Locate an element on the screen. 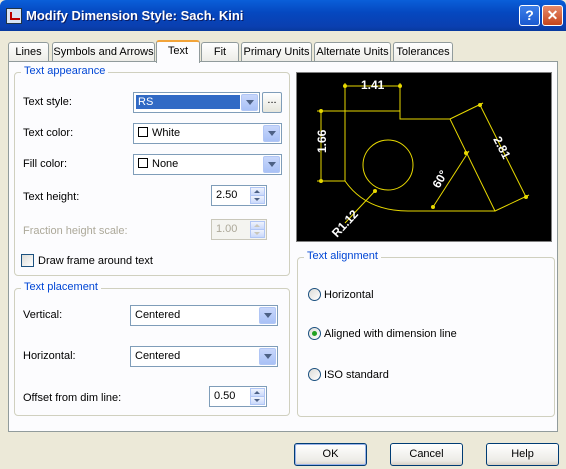 The height and width of the screenshot is (469, 566). hole-circle is located at coordinates (388, 165).